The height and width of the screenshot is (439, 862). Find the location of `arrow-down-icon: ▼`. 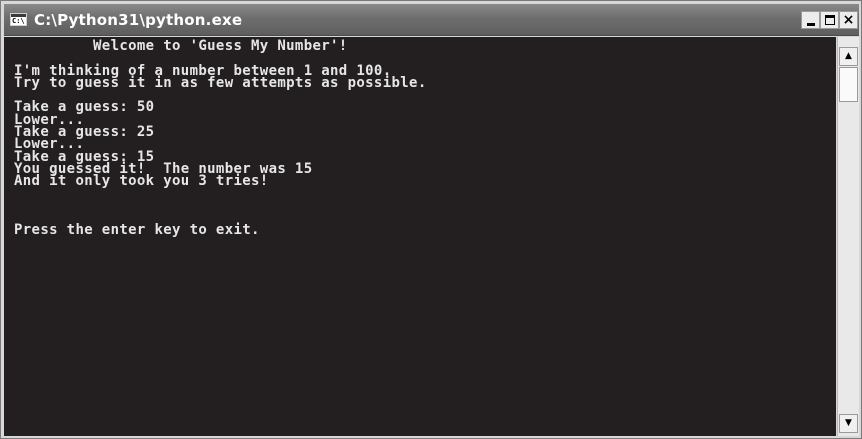

arrow-down-icon: ▼ is located at coordinates (848, 423).